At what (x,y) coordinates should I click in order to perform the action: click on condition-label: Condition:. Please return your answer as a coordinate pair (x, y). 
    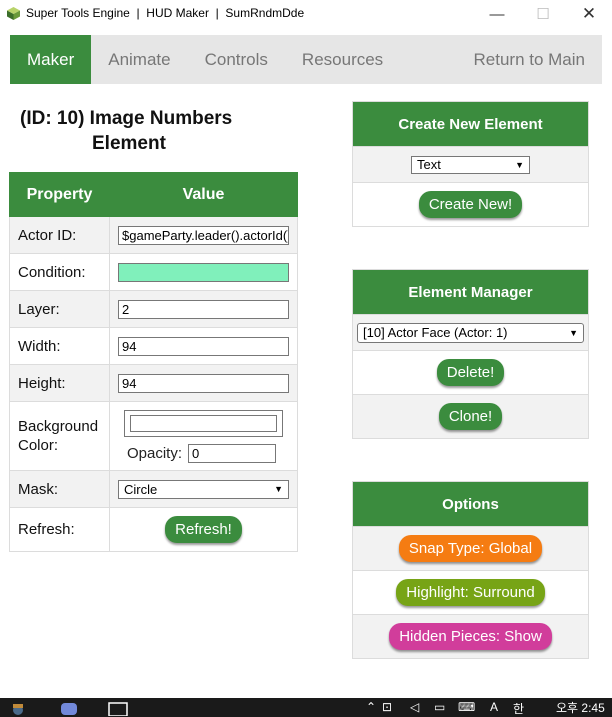
    Looking at the image, I should click on (59, 272).